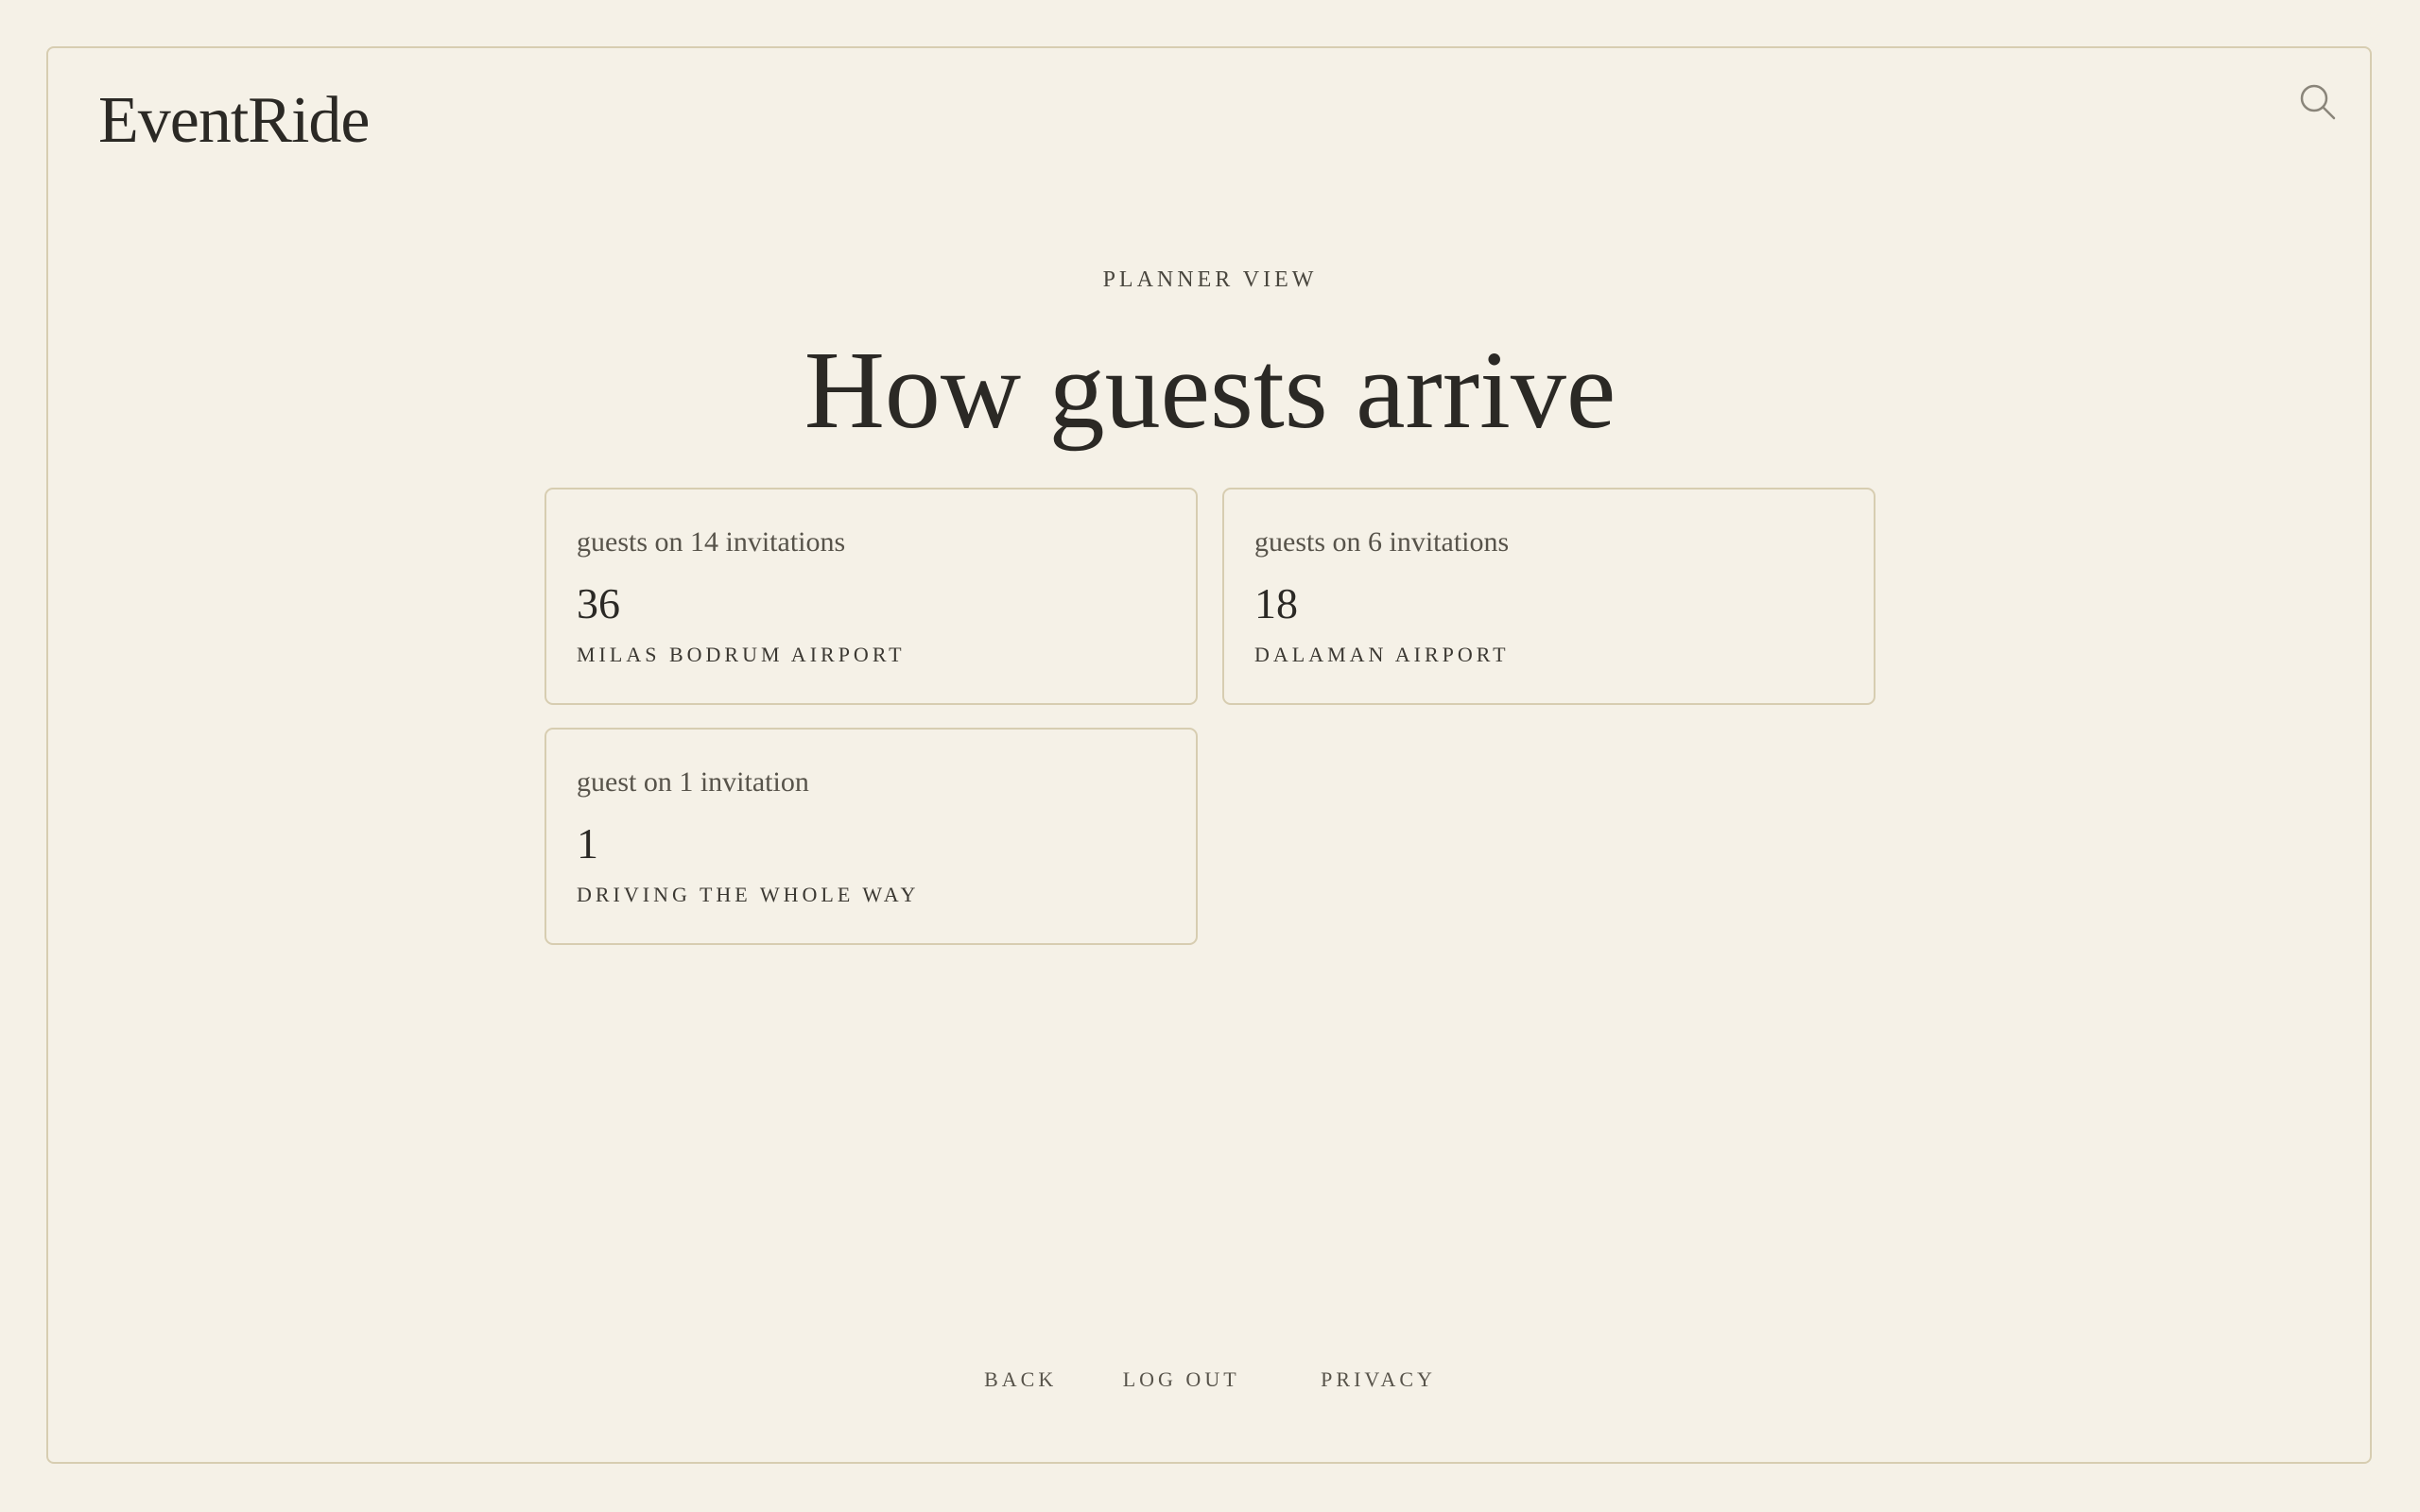  I want to click on card-caption: guests on 6 invitations, so click(1382, 542).